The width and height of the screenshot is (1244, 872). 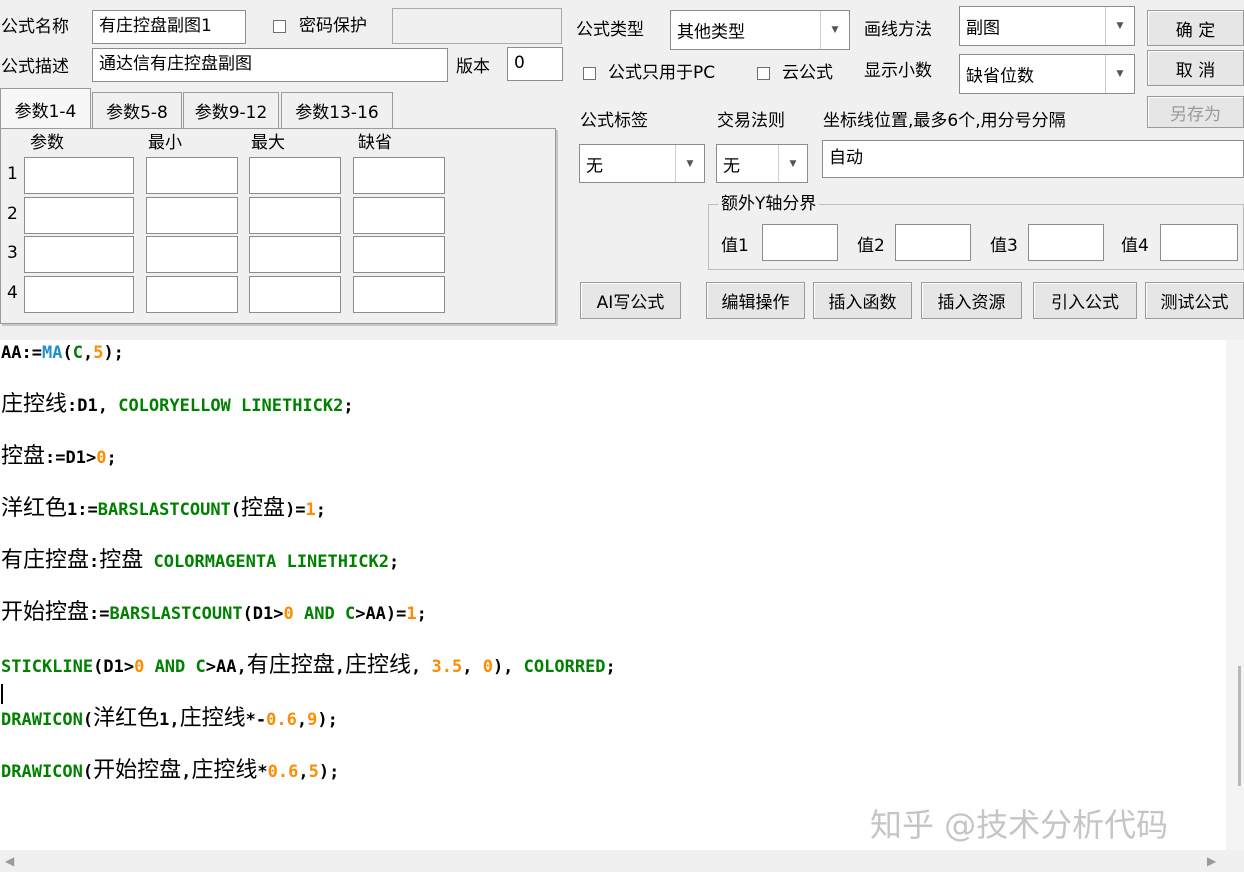 What do you see at coordinates (192, 215) in the screenshot?
I see `param-2-min` at bounding box center [192, 215].